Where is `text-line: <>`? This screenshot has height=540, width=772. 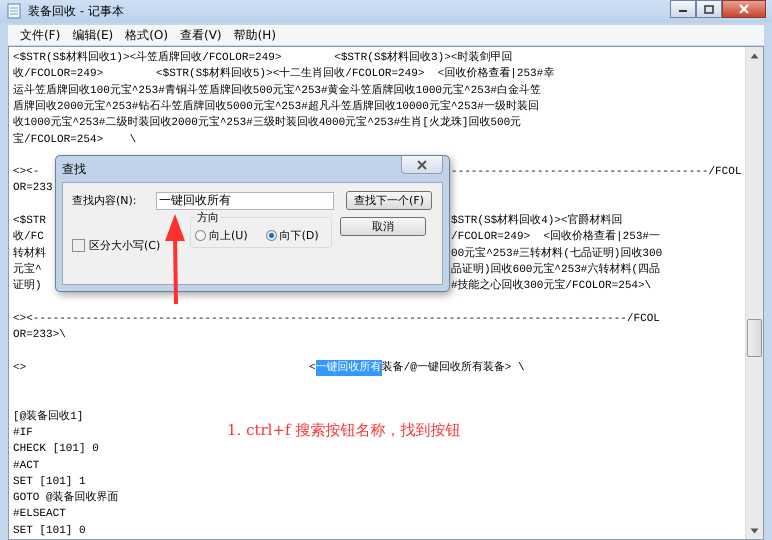
text-line: <> is located at coordinates (19, 368).